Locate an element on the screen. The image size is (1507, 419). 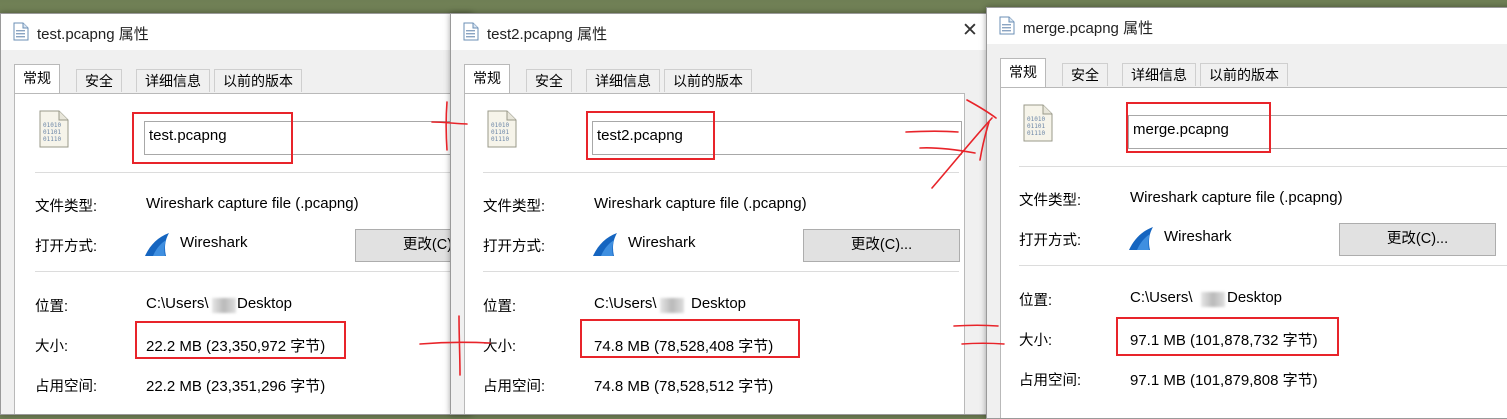
window-title: test.pcapng 属性 is located at coordinates (93, 34).